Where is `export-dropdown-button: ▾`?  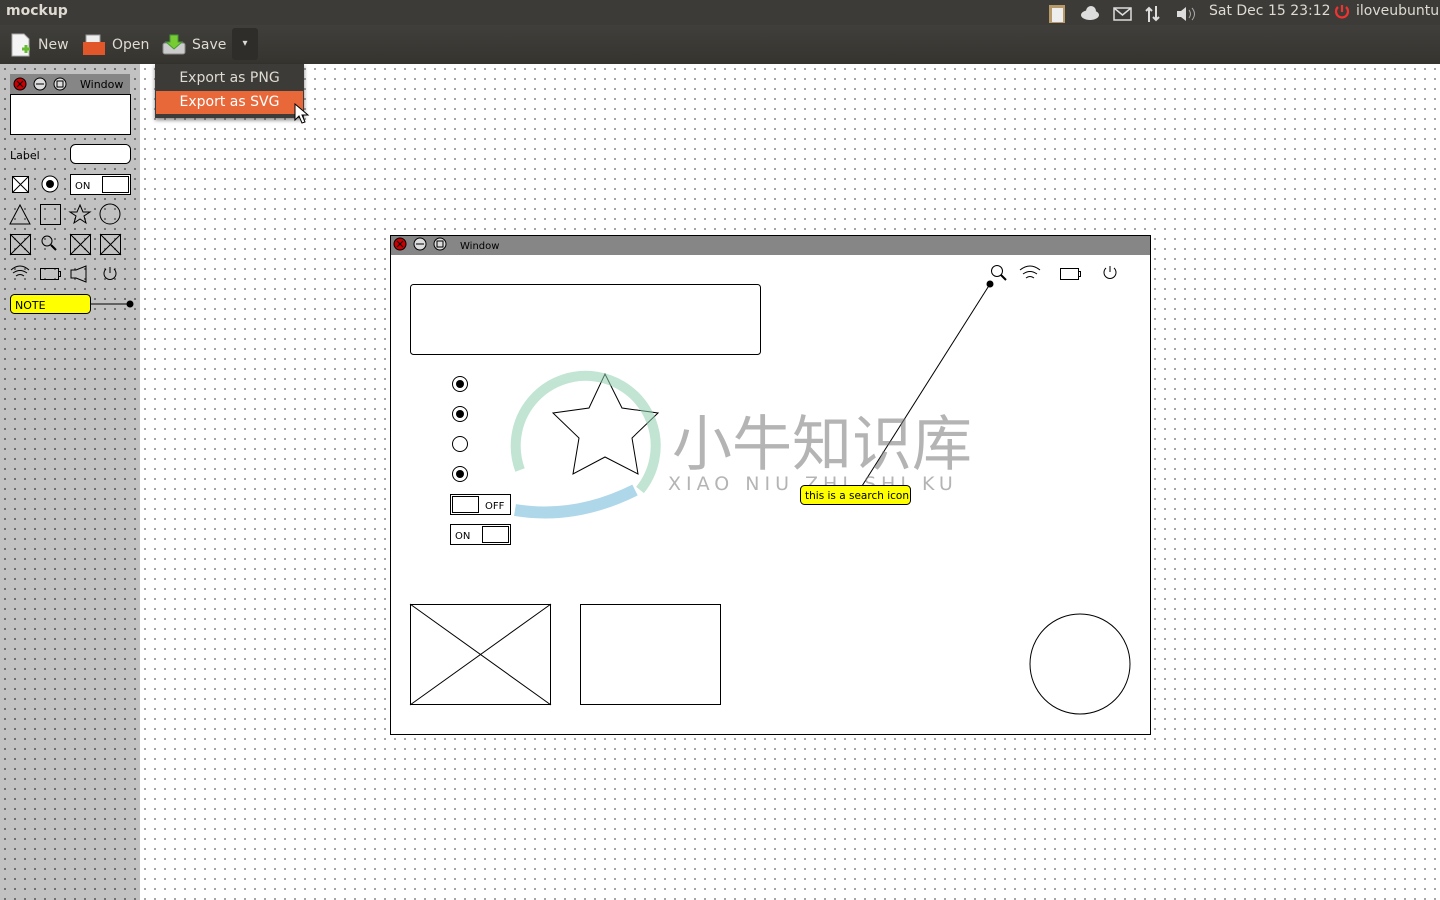
export-dropdown-button: ▾ is located at coordinates (245, 44).